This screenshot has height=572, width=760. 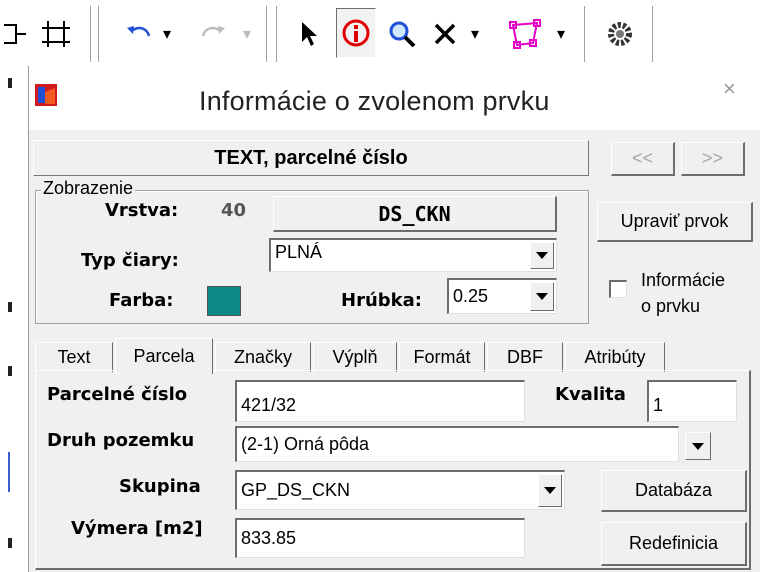 I want to click on delete-dropdown-icon: ▾, so click(x=475, y=34).